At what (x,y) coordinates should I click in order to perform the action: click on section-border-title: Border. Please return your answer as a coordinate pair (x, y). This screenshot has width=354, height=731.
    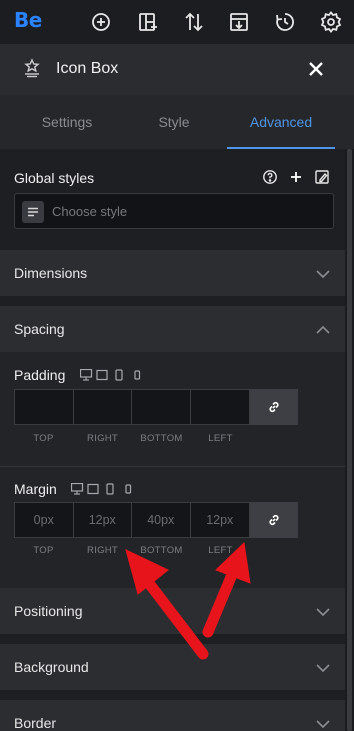
    Looking at the image, I should click on (35, 723).